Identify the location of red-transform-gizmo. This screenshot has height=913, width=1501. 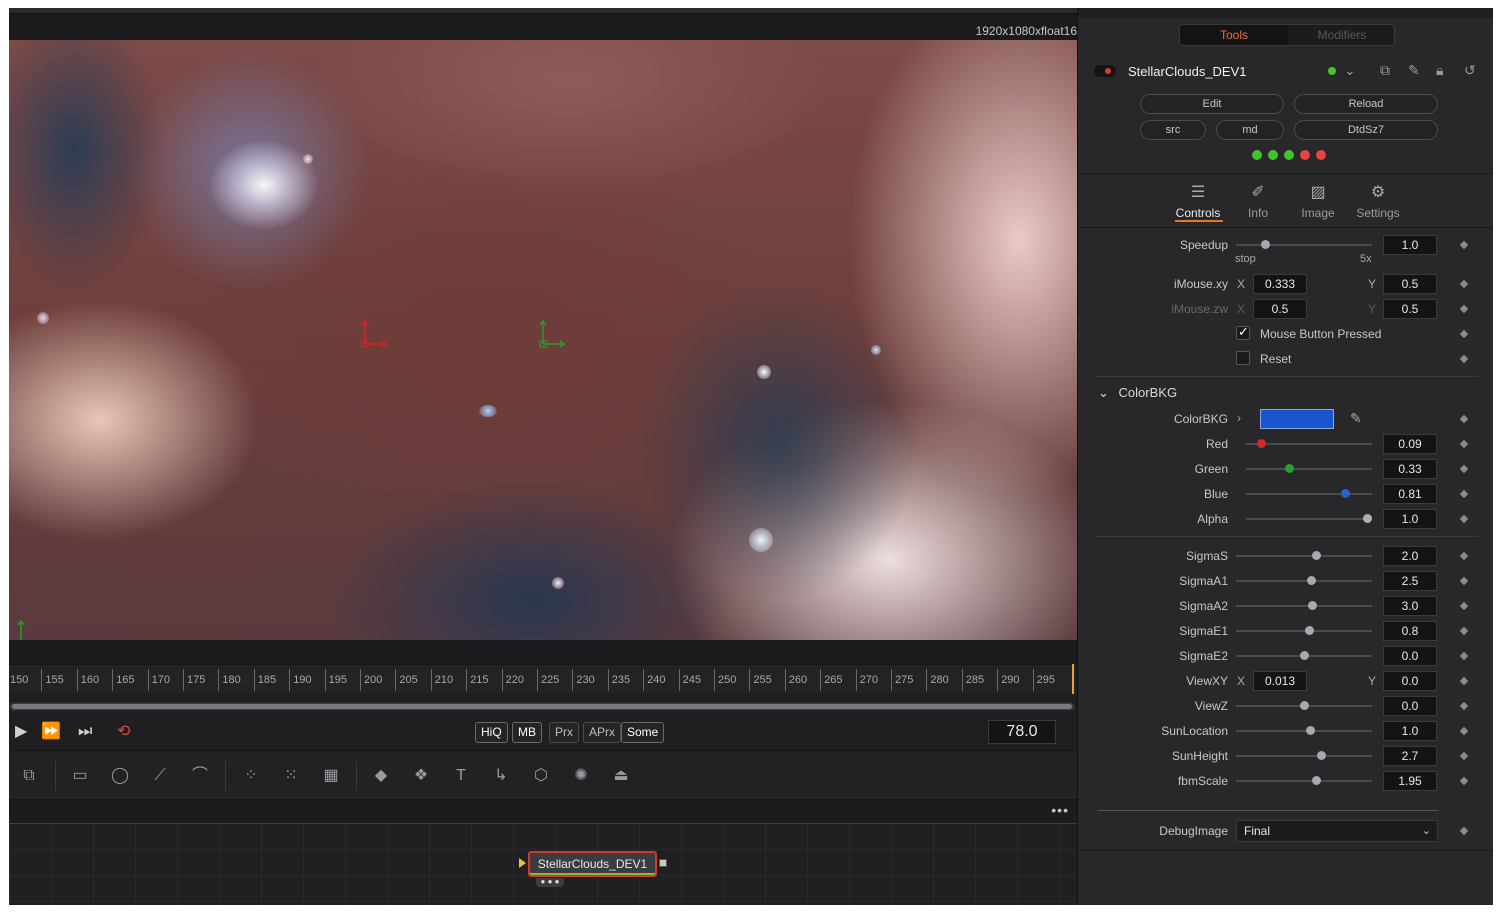
(372, 333).